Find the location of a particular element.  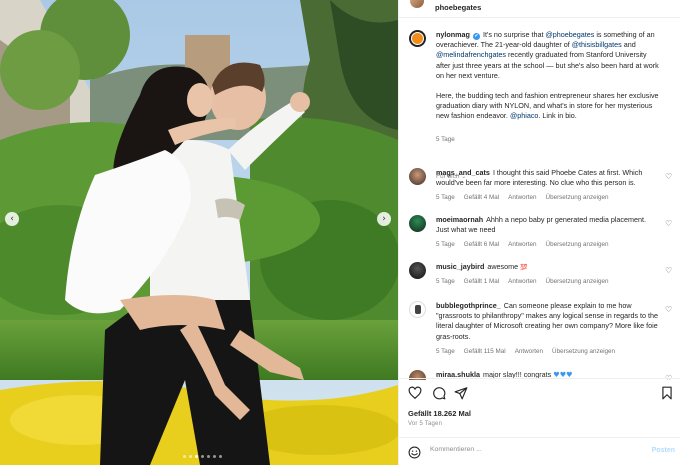

verified-badge-icon: ✔ is located at coordinates (476, 36).